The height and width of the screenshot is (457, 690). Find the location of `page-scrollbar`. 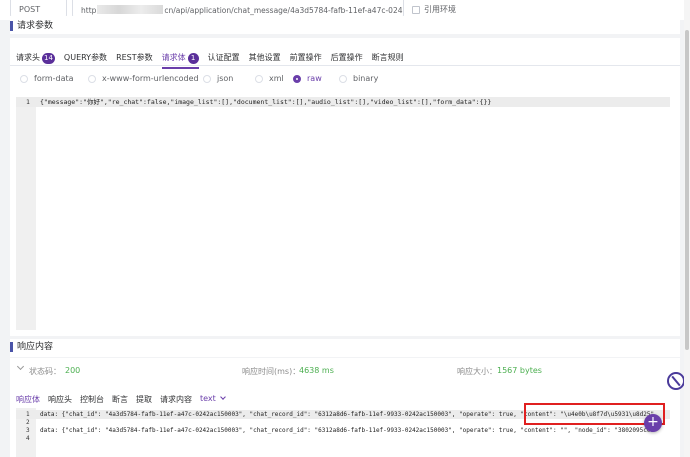

page-scrollbar is located at coordinates (687, 228).